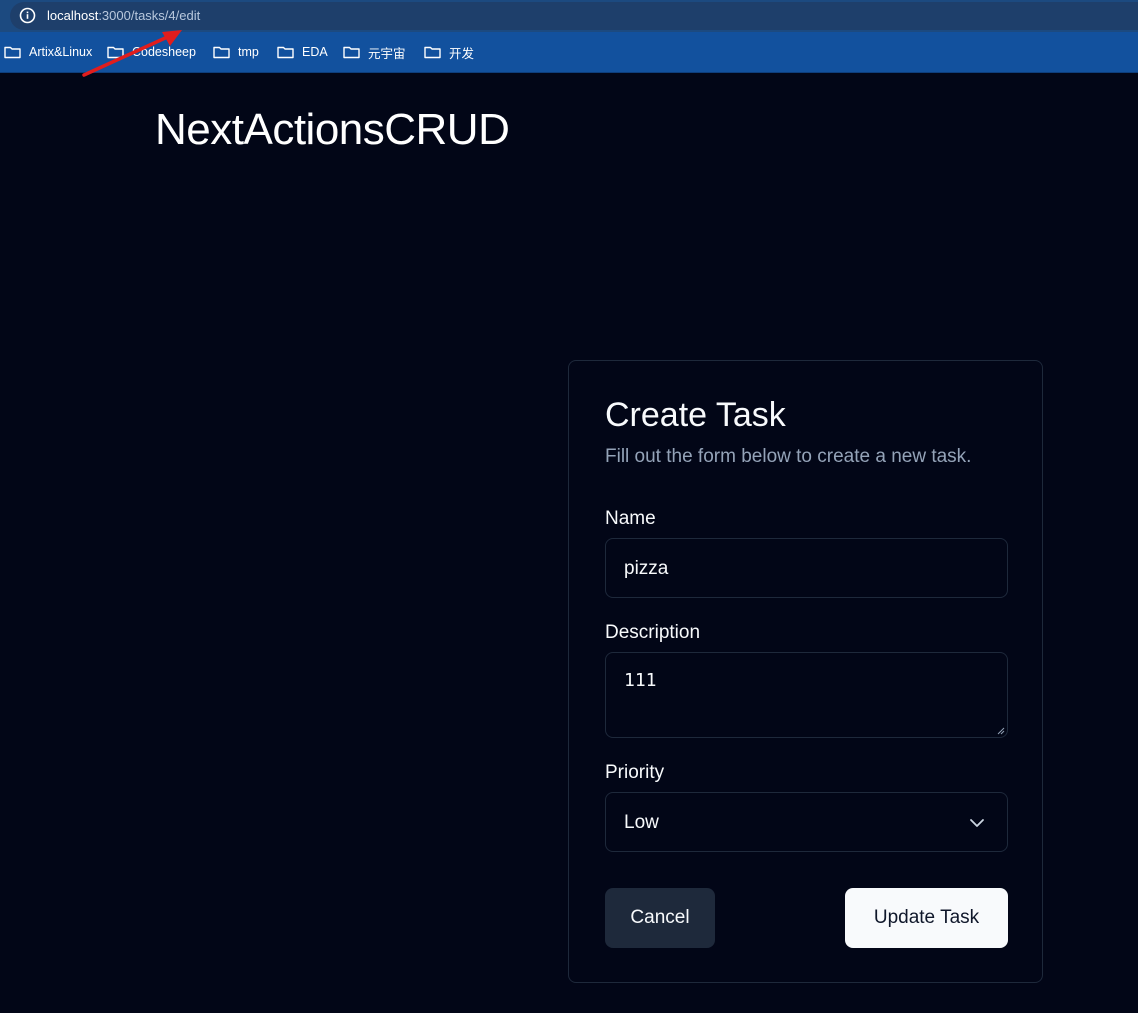  Describe the element at coordinates (630, 518) in the screenshot. I see `name-label: Name` at that location.